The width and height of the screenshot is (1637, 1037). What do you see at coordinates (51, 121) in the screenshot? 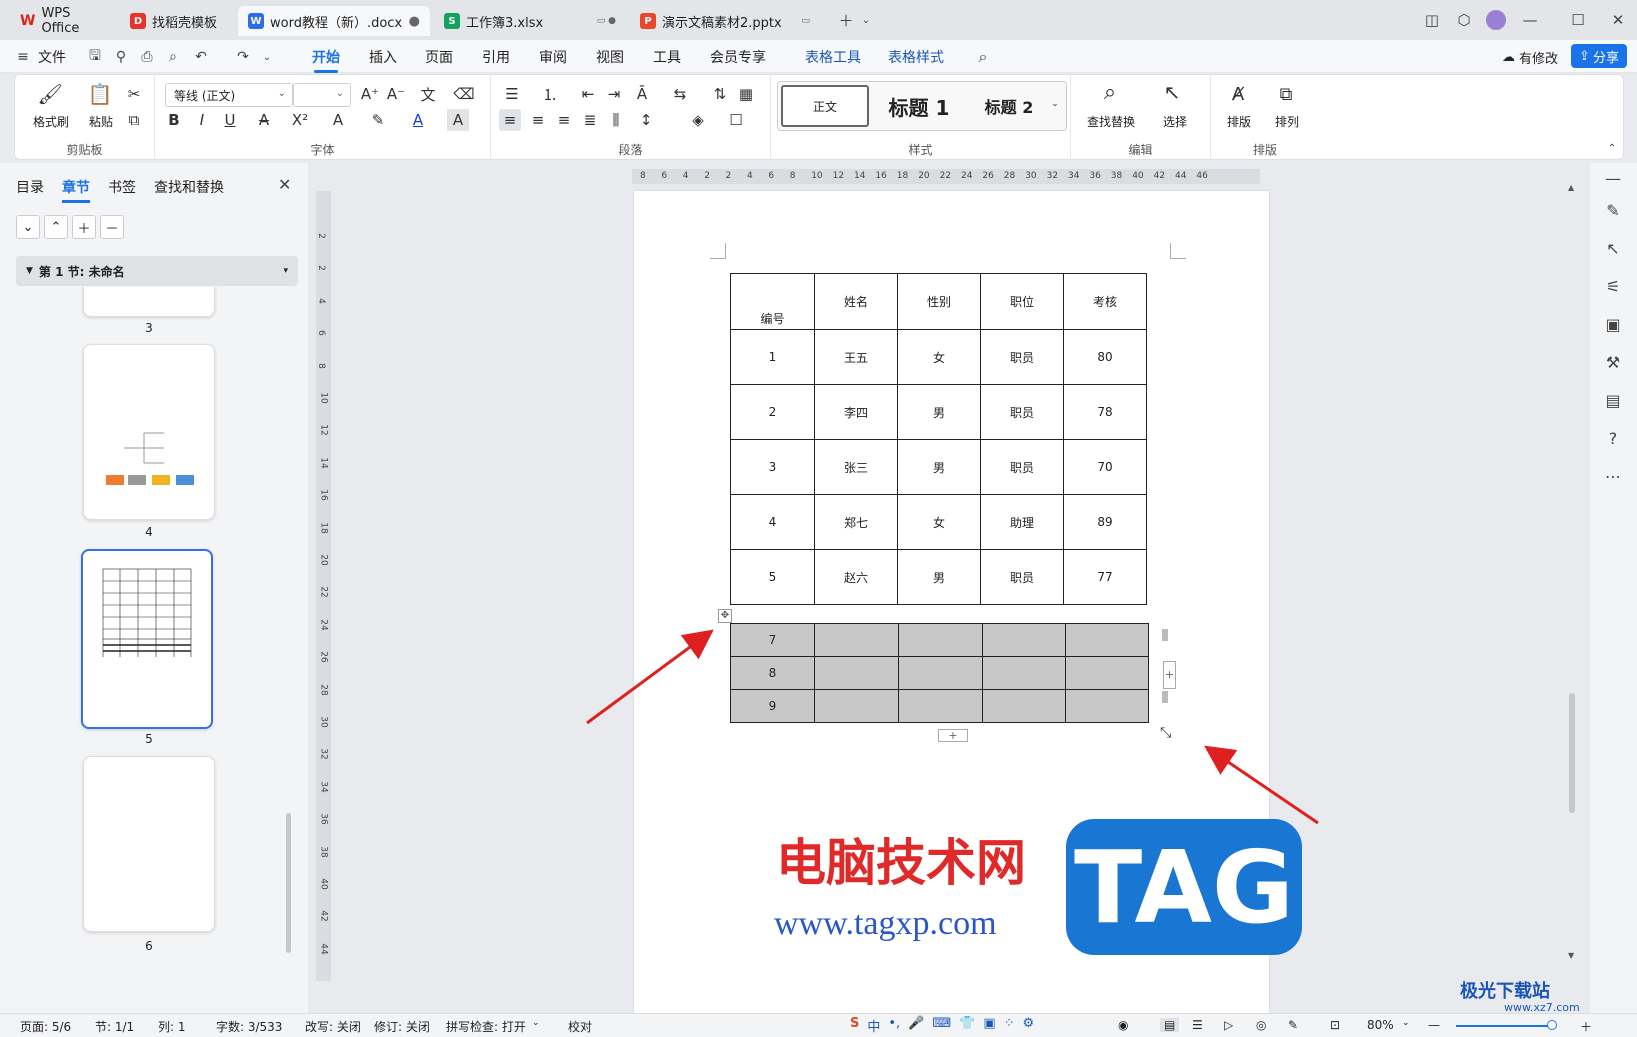
I see `format-painter-button: 格式刷` at bounding box center [51, 121].